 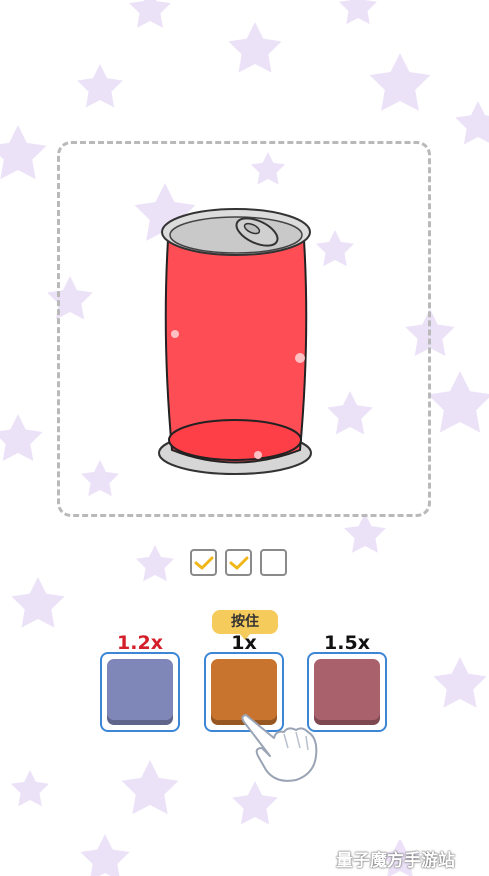 What do you see at coordinates (395, 861) in the screenshot?
I see `watermark-text: 量子魔方手游站` at bounding box center [395, 861].